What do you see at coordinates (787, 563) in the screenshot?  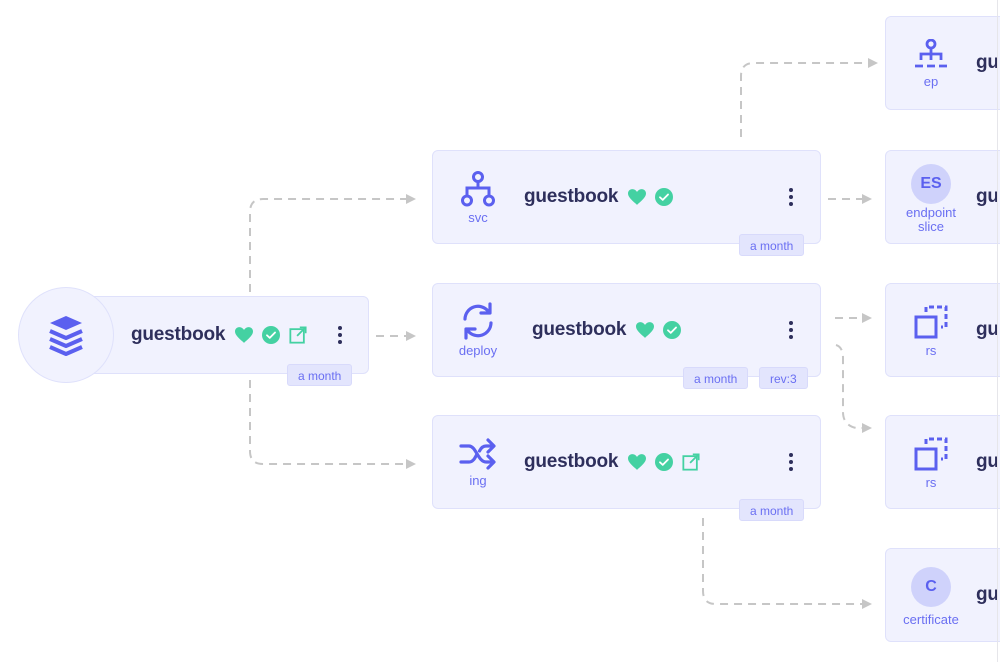 I see `edge-ing-certificate` at bounding box center [787, 563].